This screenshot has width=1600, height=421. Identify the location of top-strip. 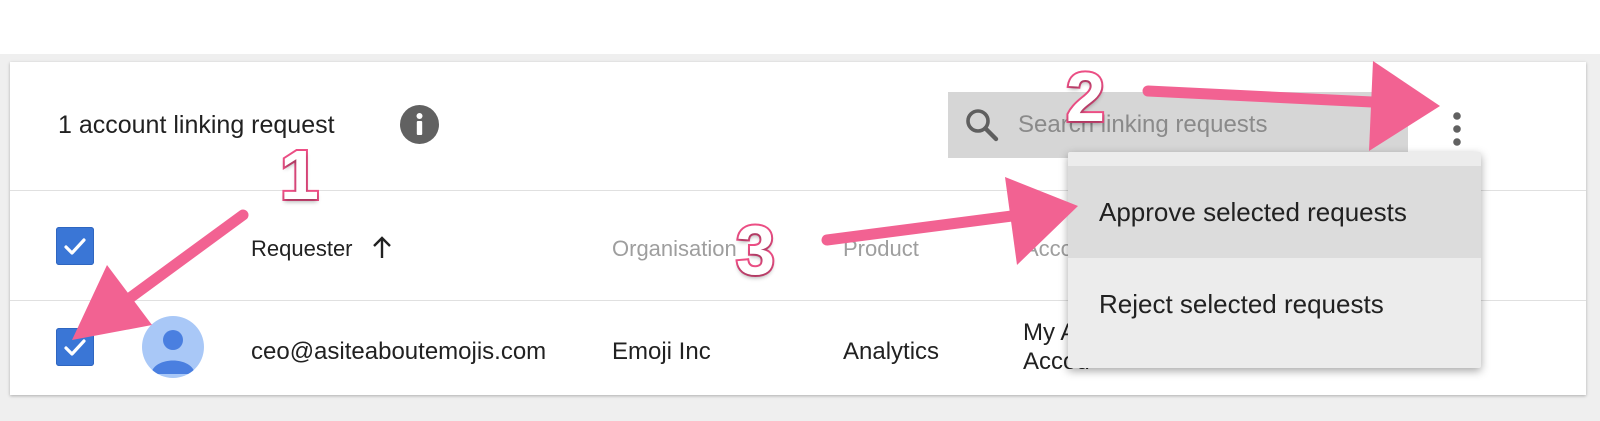
(800, 27).